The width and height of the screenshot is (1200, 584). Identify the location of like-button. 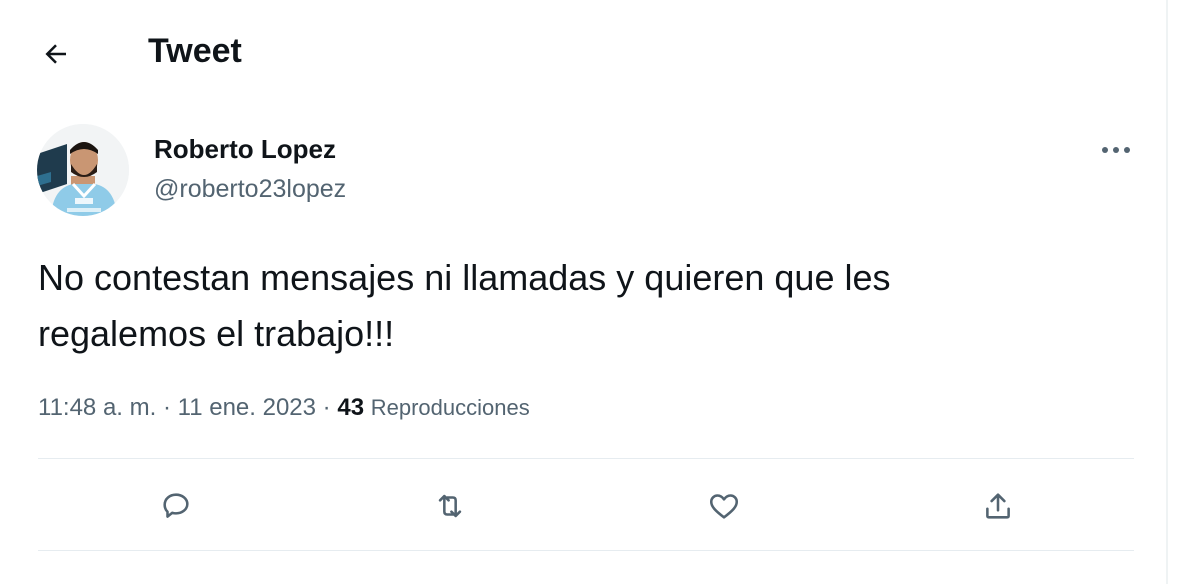
(724, 506).